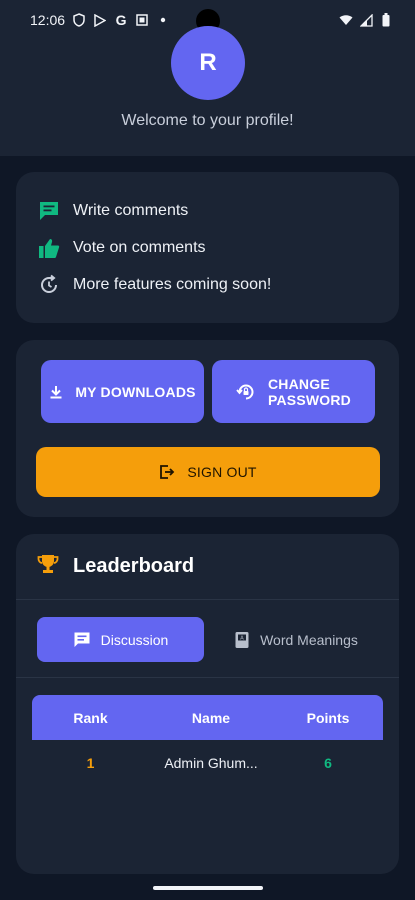 The image size is (415, 900). Describe the element at coordinates (309, 399) in the screenshot. I see `change-password-line2: PASSWORD` at that location.